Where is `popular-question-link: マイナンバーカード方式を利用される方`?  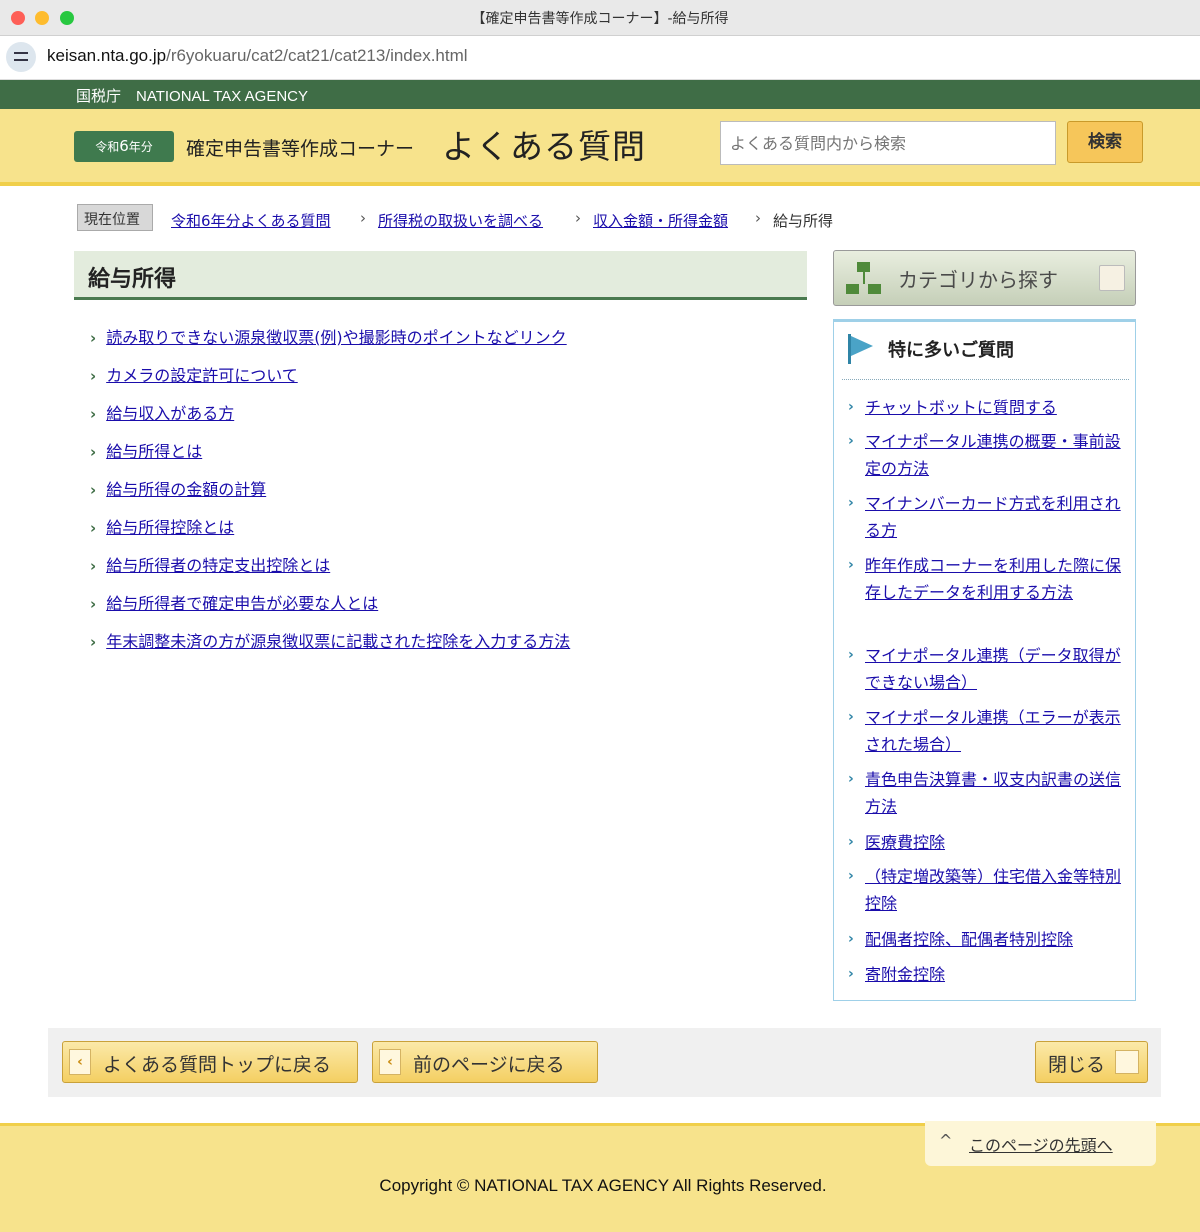 popular-question-link: マイナンバーカード方式を利用される方 is located at coordinates (996, 517).